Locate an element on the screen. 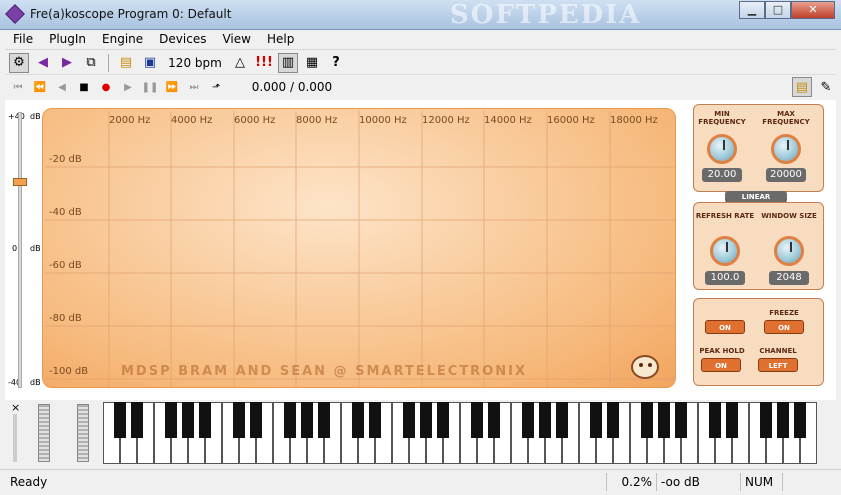  menu-devices: Devices is located at coordinates (182, 39).